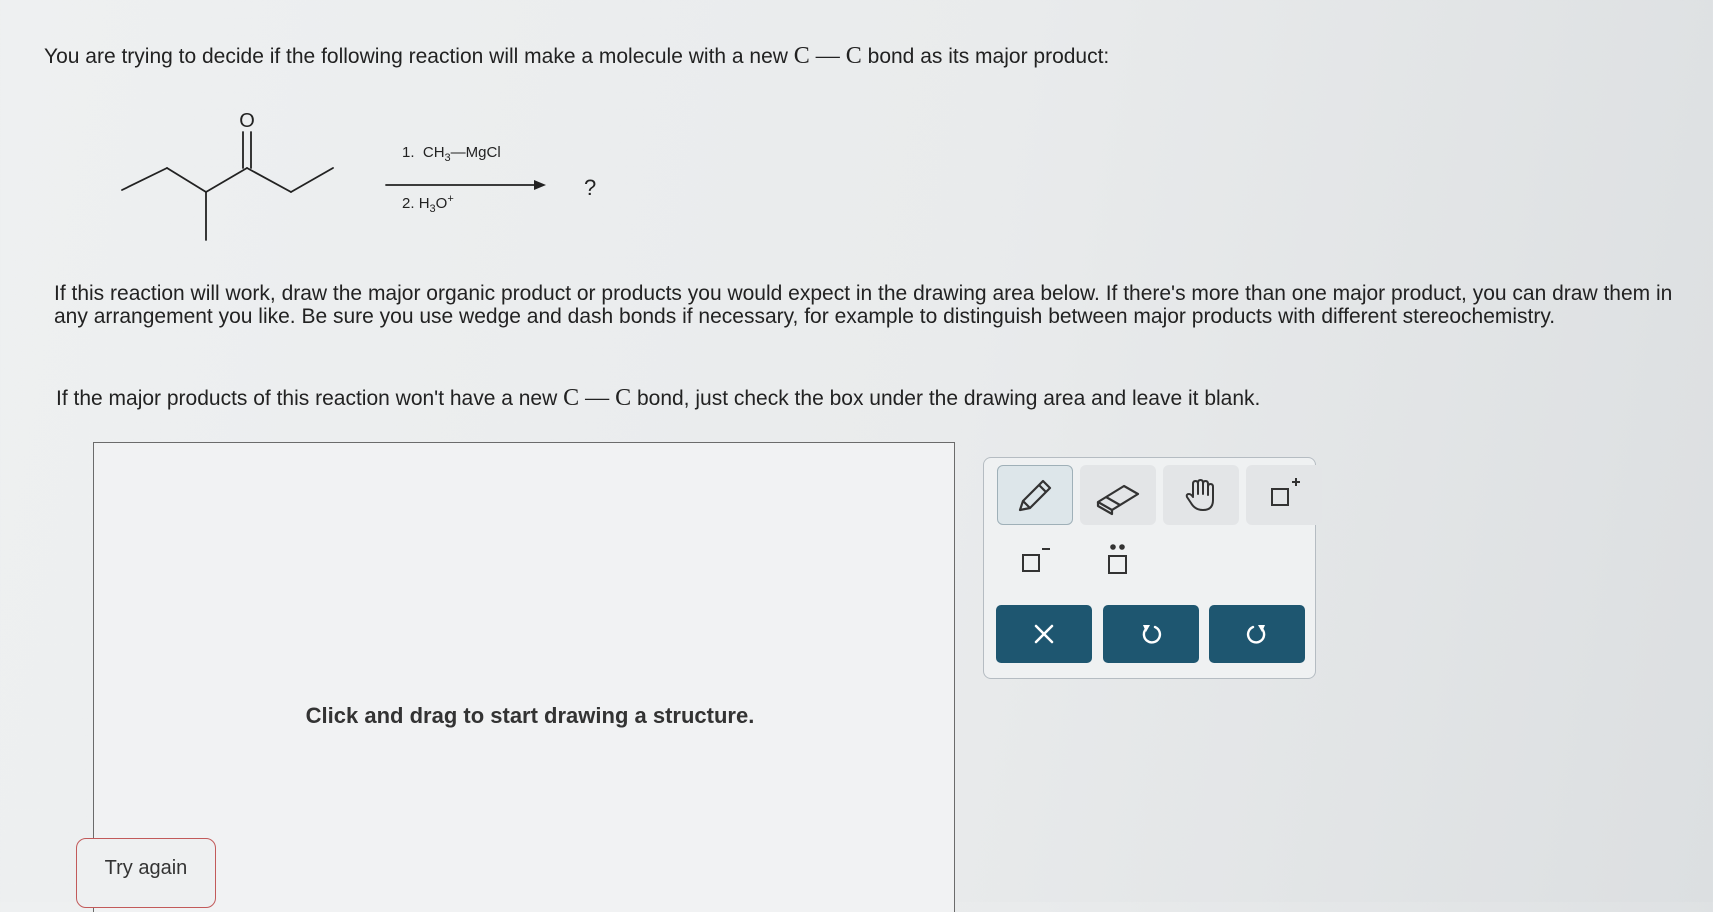  I want to click on hand-icon, so click(1199, 495).